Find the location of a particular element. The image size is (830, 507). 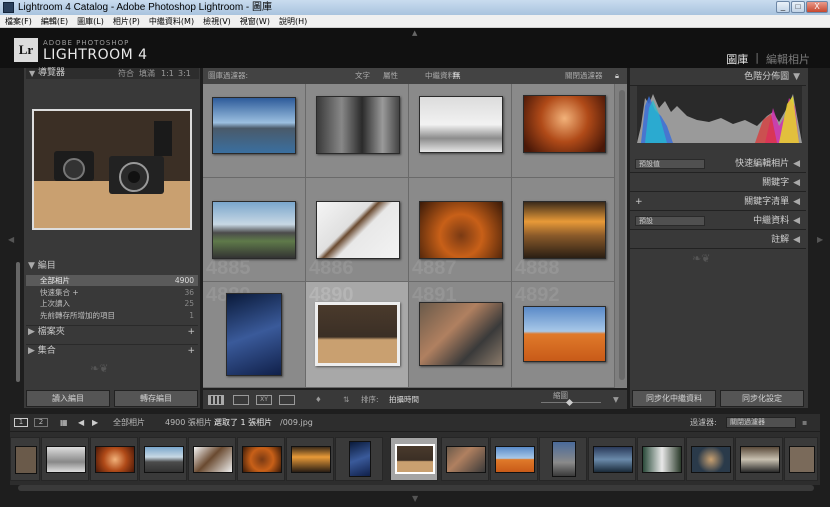

keywording-header: 關鍵字 ◀ is located at coordinates (718, 183).